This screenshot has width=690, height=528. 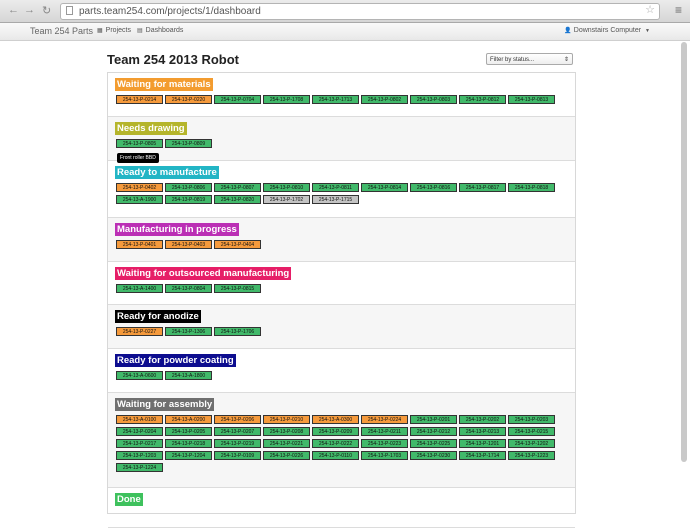 I want to click on part-badge: 254-13-P-0219, so click(x=237, y=443).